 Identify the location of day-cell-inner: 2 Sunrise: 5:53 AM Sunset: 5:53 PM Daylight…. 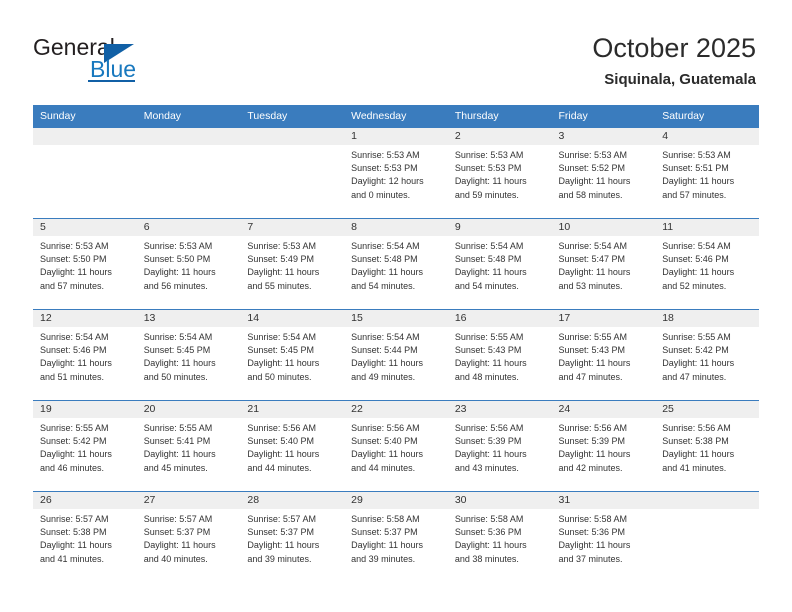
(499, 173).